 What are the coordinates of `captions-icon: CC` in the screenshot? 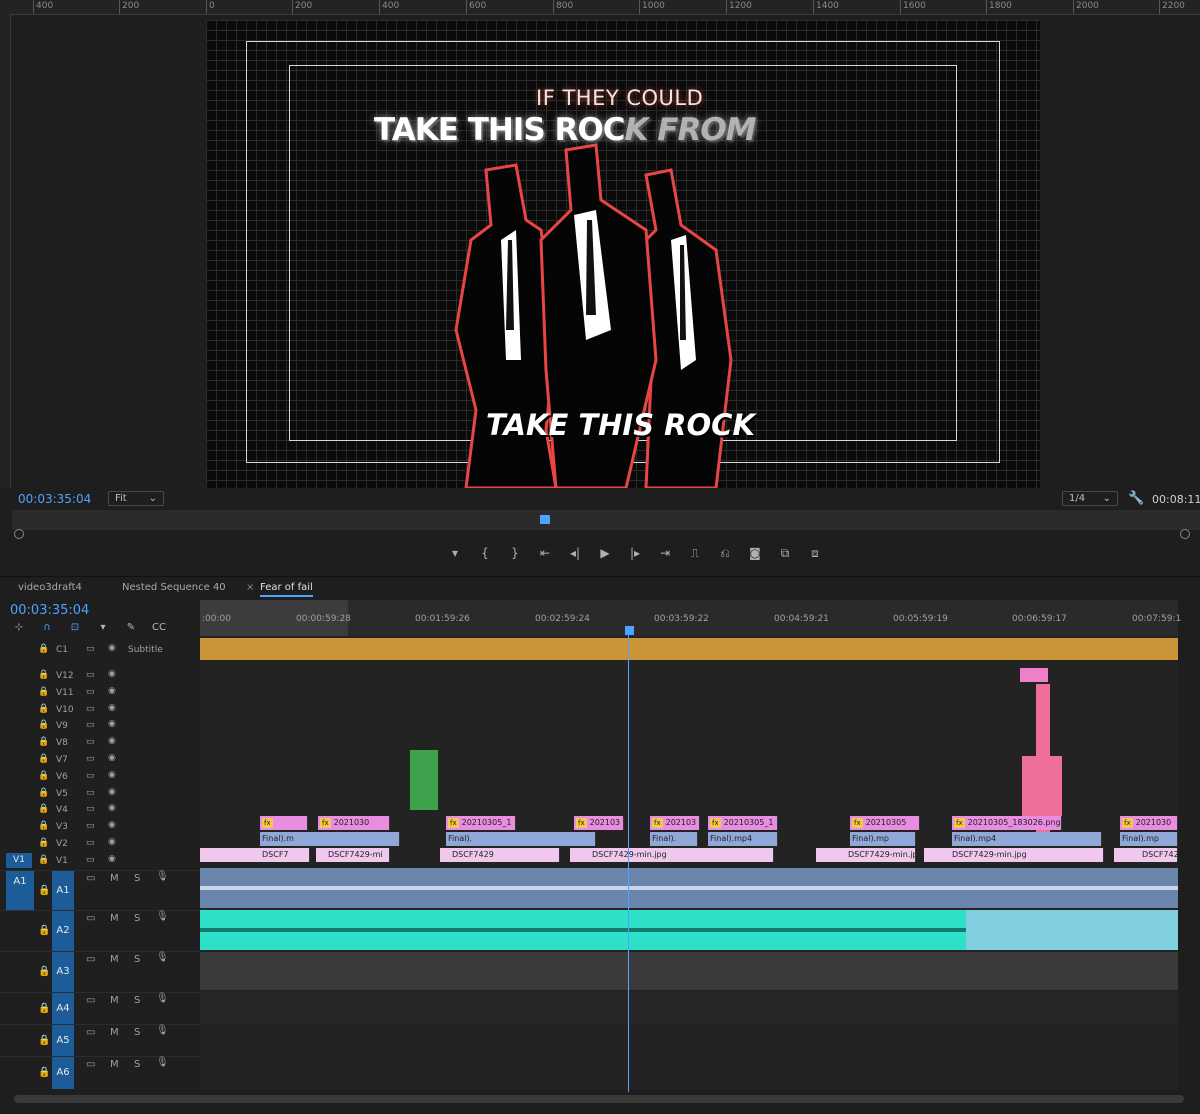 It's located at (159, 630).